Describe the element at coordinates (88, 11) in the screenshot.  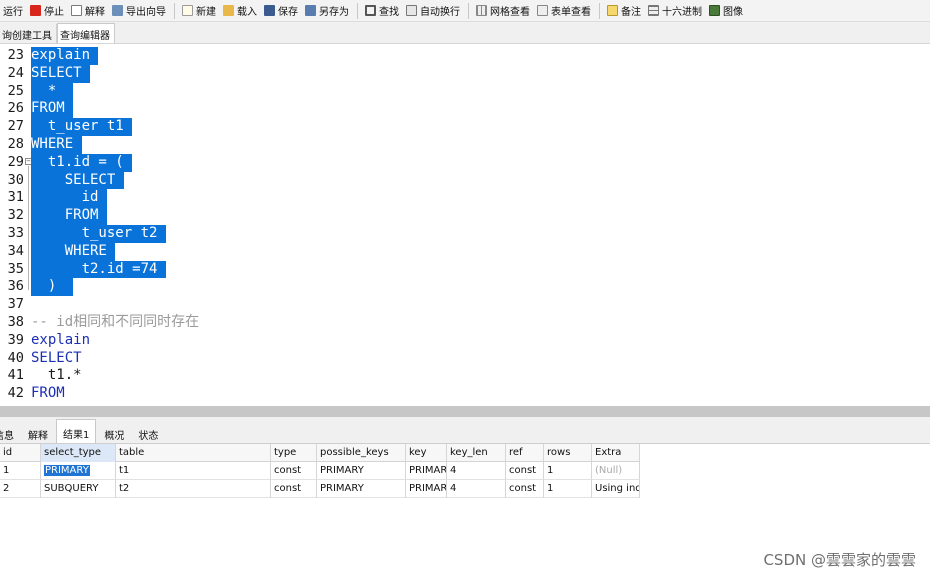
I see `explain-button: 解释` at that location.